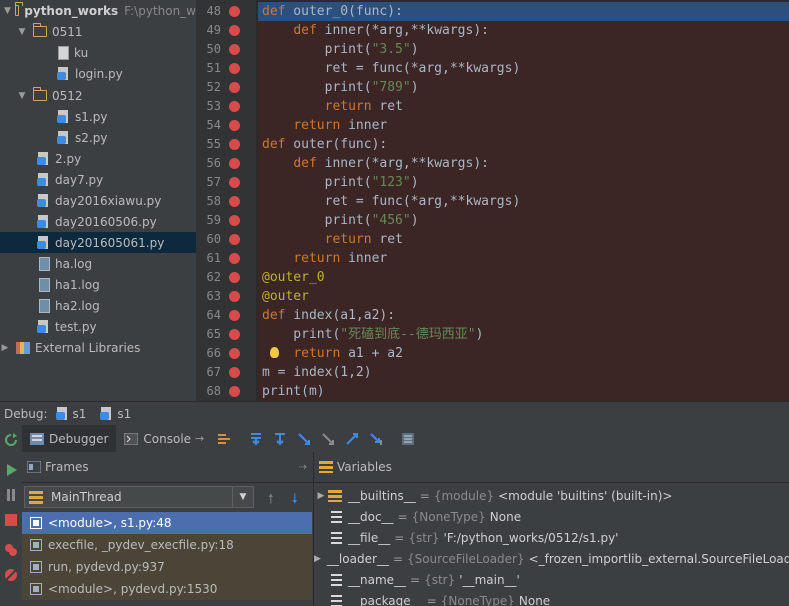 The width and height of the screenshot is (789, 606). What do you see at coordinates (11, 495) in the screenshot?
I see `pause-icon` at bounding box center [11, 495].